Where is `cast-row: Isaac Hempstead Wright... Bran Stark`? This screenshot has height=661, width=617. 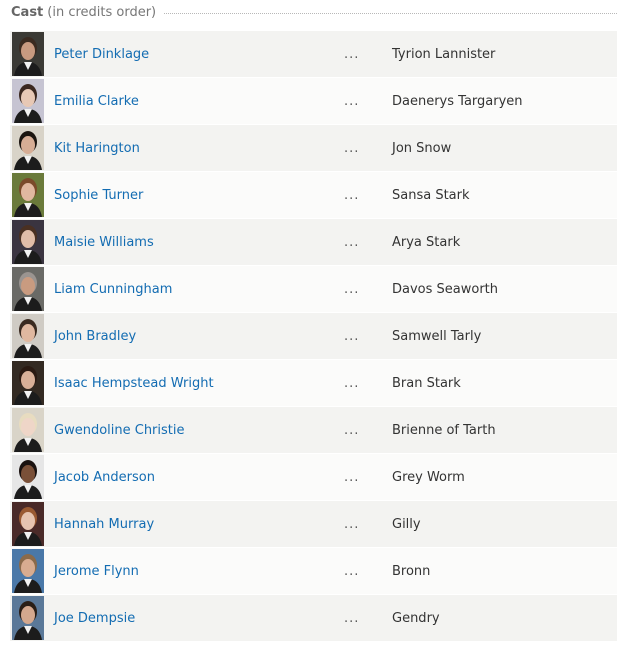
cast-row: Isaac Hempstead Wright... Bran Stark is located at coordinates (313, 383).